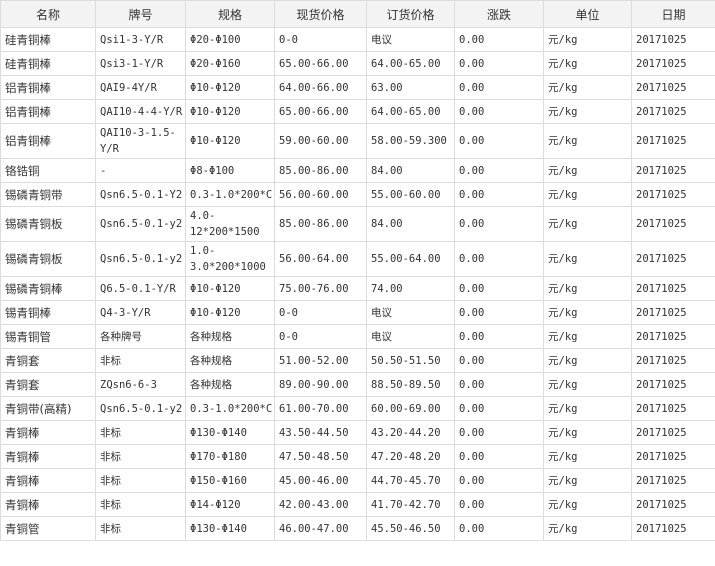 The width and height of the screenshot is (715, 566). I want to click on cell-spec: Φ20-Φ160, so click(230, 63).